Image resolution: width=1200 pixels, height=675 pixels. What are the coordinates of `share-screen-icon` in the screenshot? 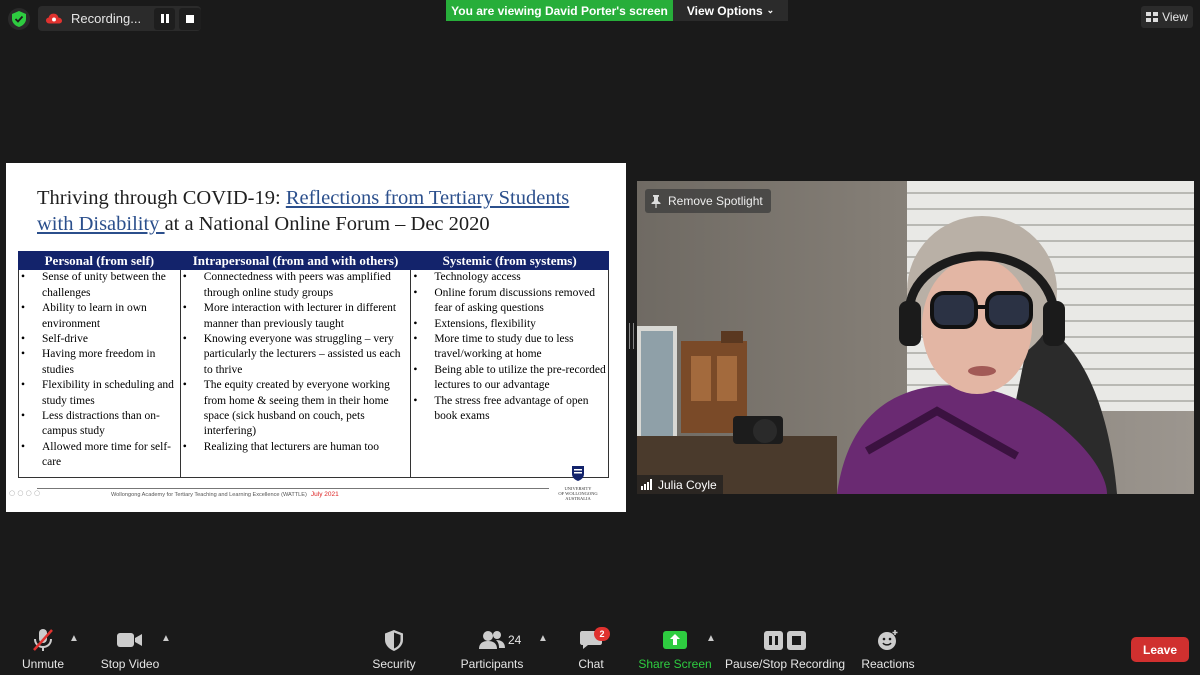 It's located at (675, 640).